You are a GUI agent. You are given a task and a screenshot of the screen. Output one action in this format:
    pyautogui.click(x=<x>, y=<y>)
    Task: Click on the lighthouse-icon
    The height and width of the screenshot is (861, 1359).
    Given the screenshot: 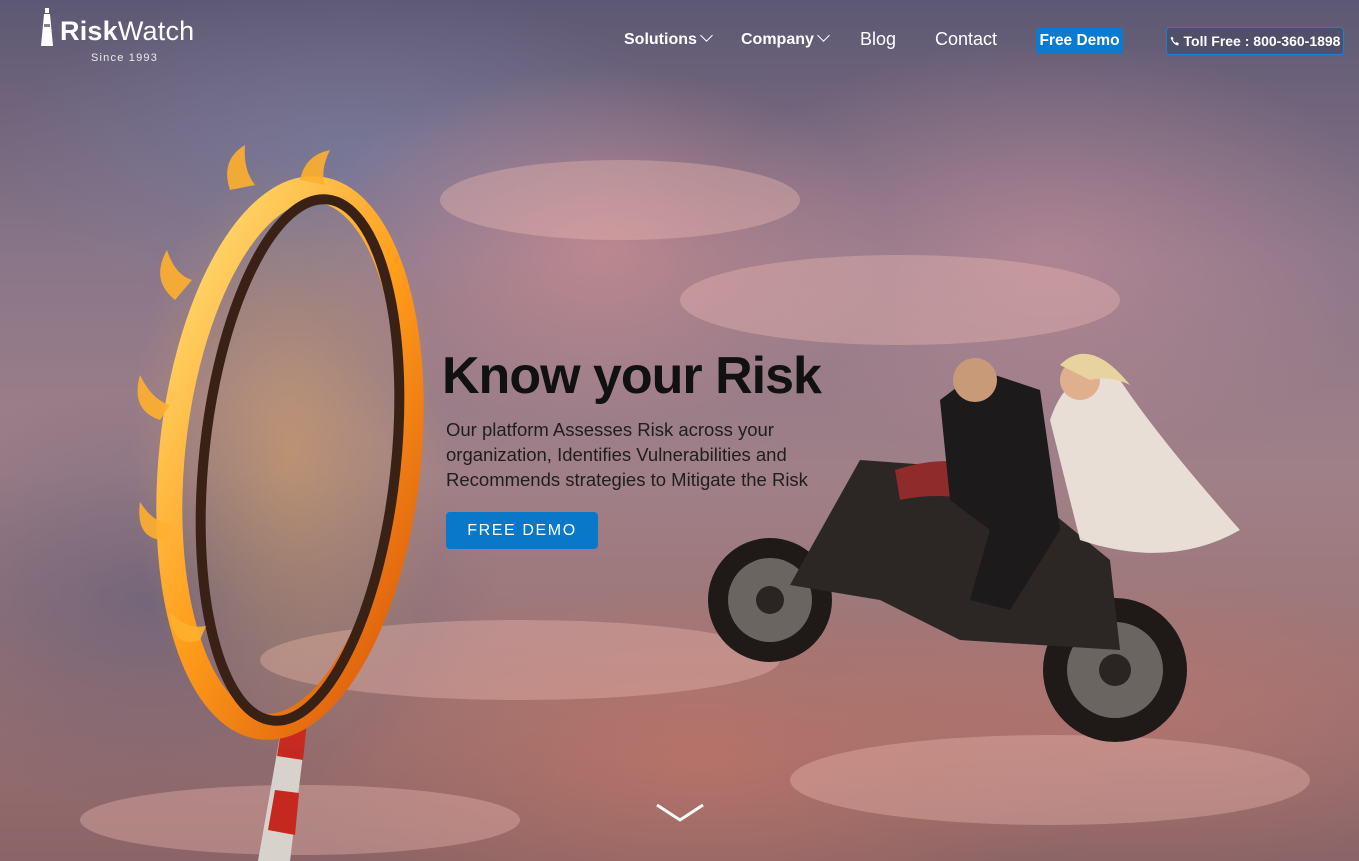 What is the action you would take?
    pyautogui.click(x=47, y=27)
    